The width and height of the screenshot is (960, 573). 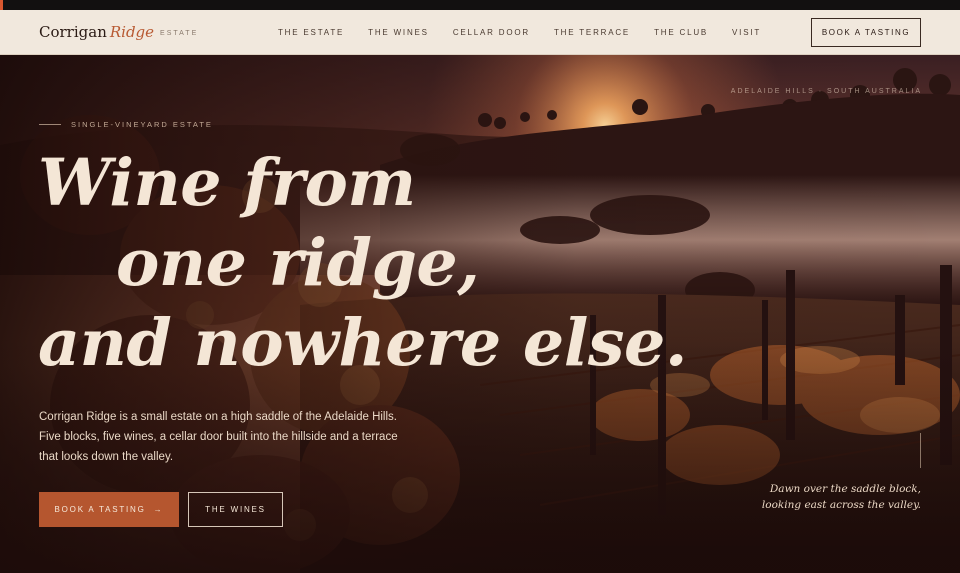 What do you see at coordinates (50, 124) in the screenshot?
I see `eyebrow-rule` at bounding box center [50, 124].